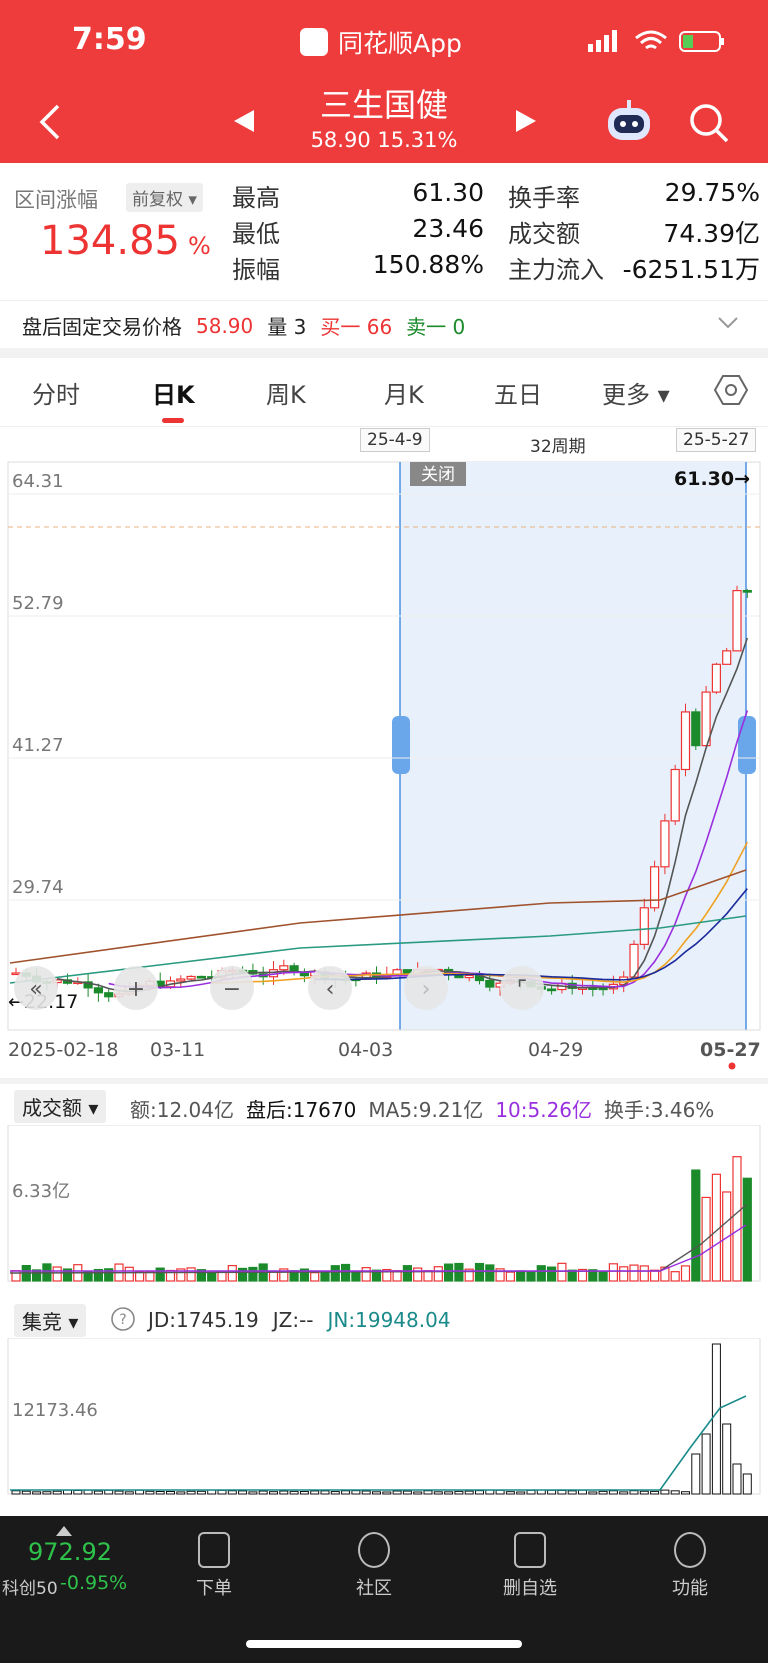 The height and width of the screenshot is (1663, 768). What do you see at coordinates (389, 1320) in the screenshot?
I see `auction-jn: JN:19948.04` at bounding box center [389, 1320].